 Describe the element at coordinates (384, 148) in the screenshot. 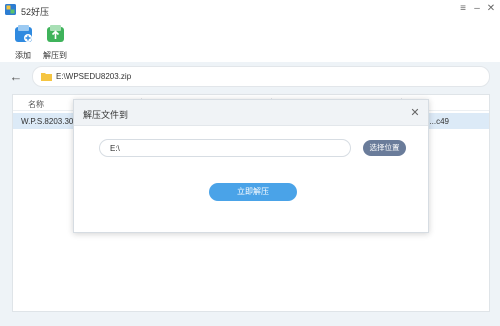

I see `choose-location-button: 选择位置` at that location.